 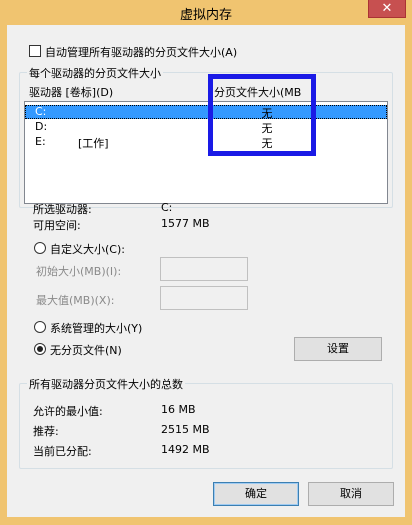 What do you see at coordinates (185, 449) in the screenshot?
I see `currently-allocated-value: 1492 MB` at bounding box center [185, 449].